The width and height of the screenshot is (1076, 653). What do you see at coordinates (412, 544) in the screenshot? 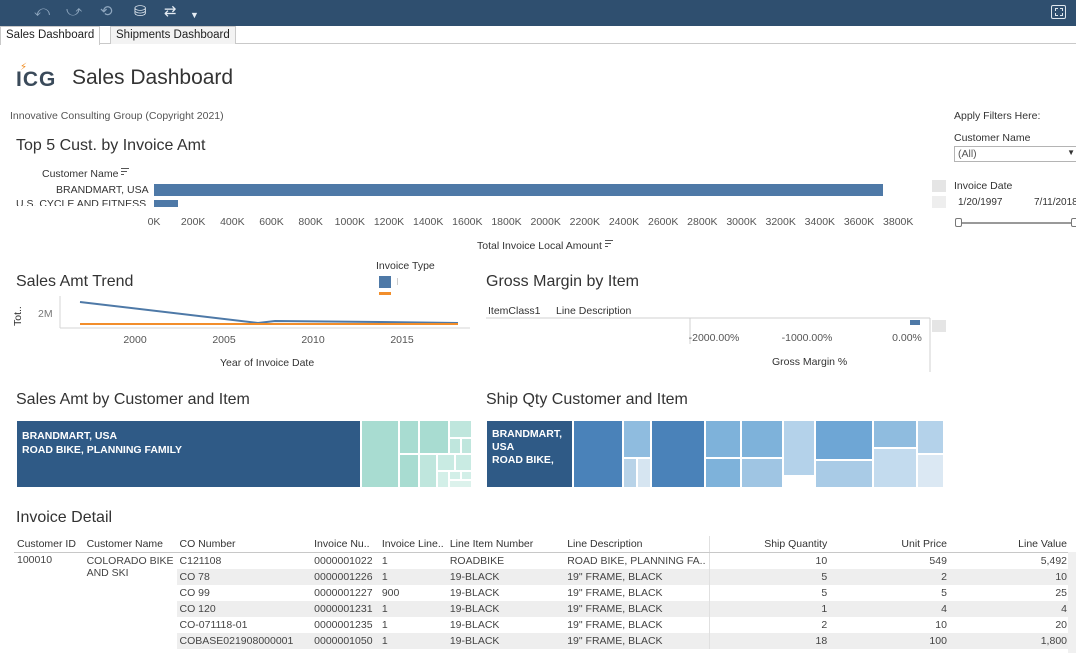
I see `col-invoice-line: Invoice Line..` at bounding box center [412, 544].